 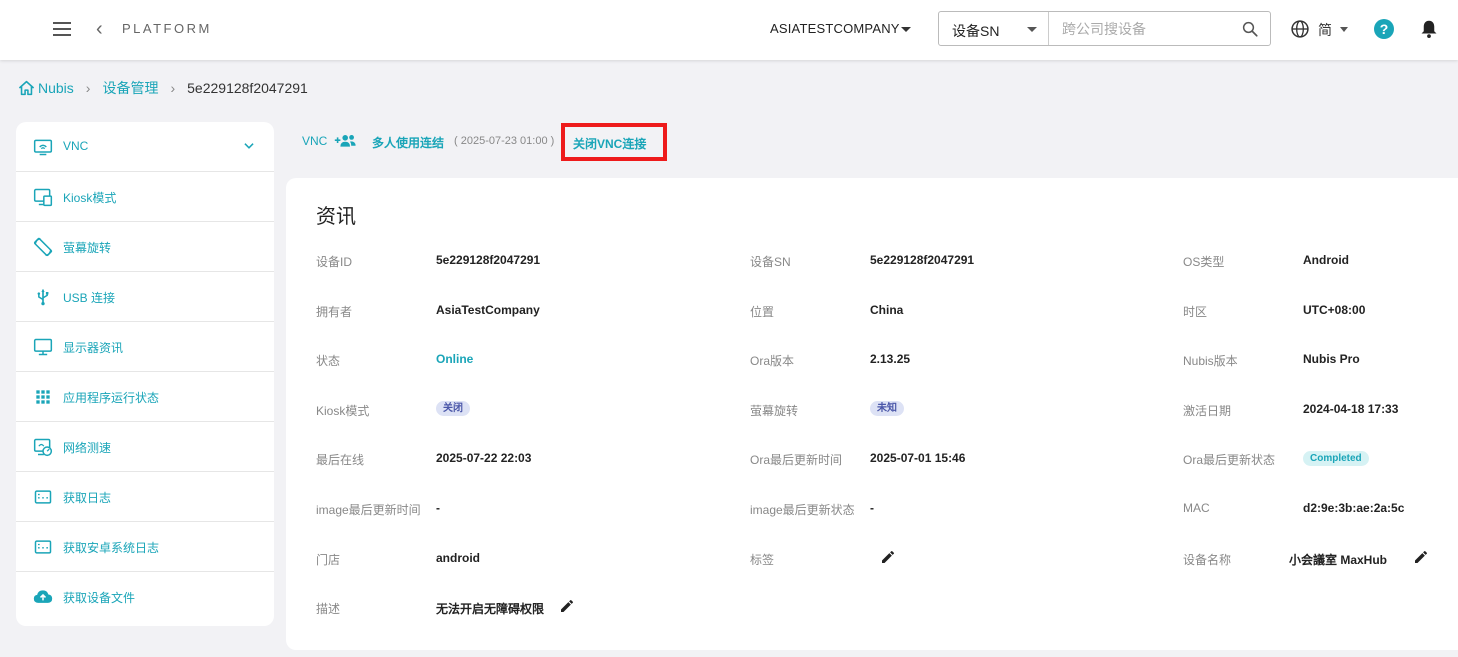 What do you see at coordinates (89, 298) in the screenshot?
I see `sidebar-item-label: USB 连接` at bounding box center [89, 298].